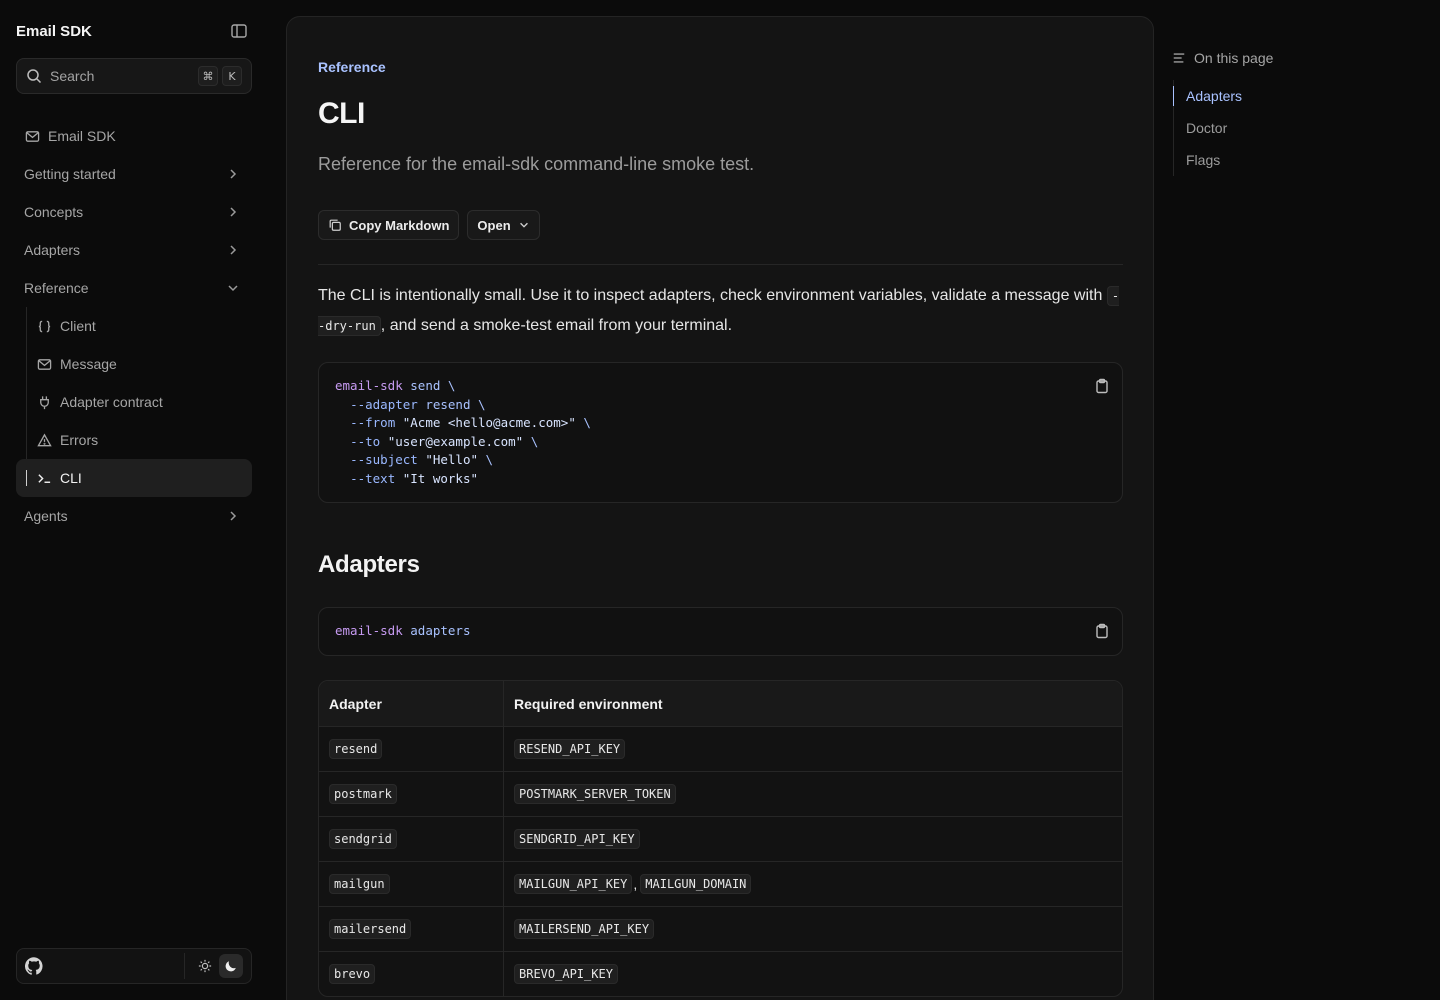  Describe the element at coordinates (399, 225) in the screenshot. I see `copy-markdown-label: Copy Markdown` at that location.